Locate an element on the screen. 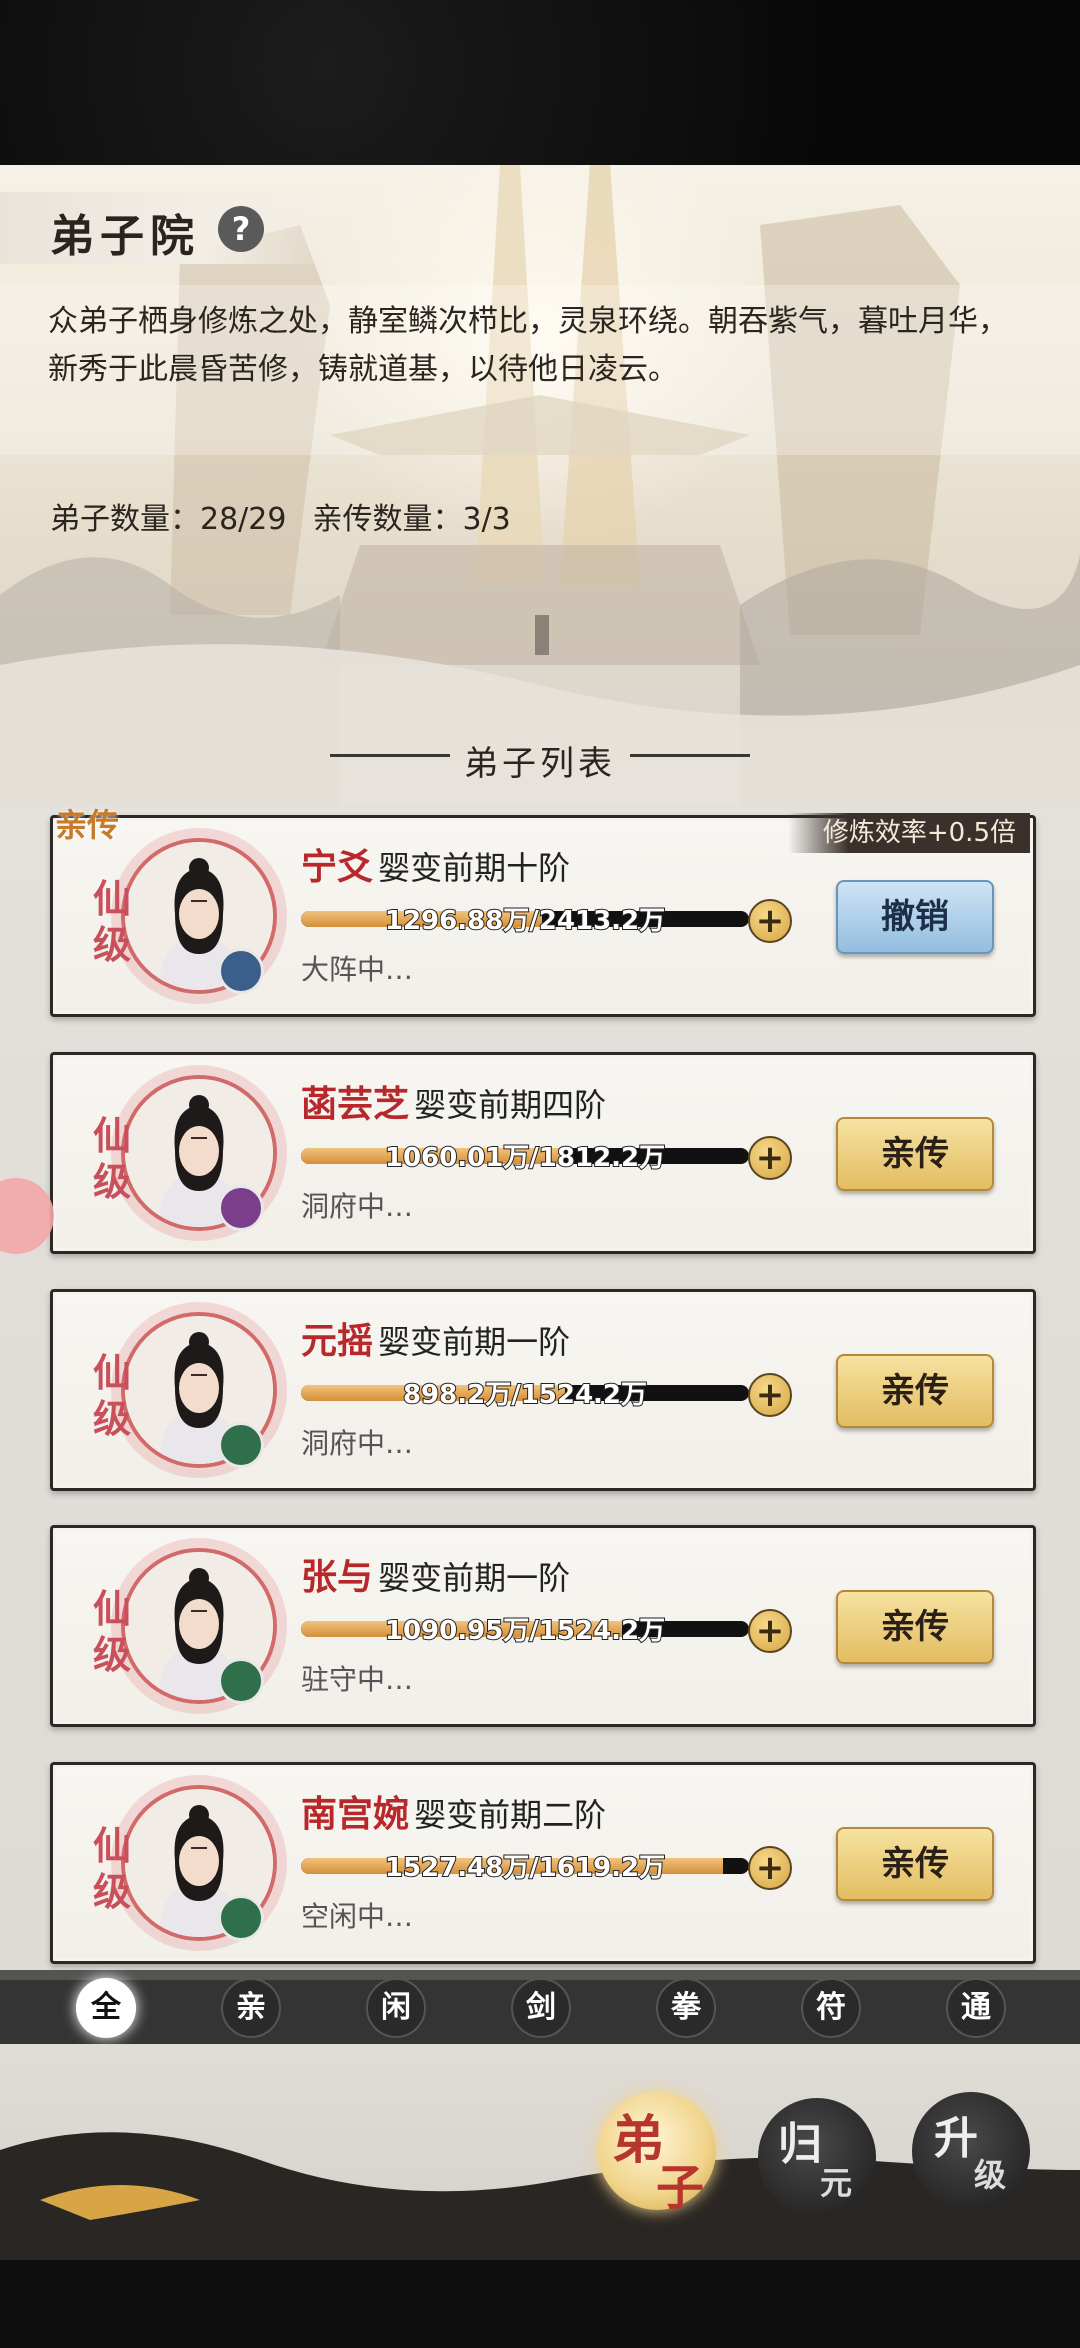 The width and height of the screenshot is (1080, 2348). disciple-card: 仙级 元摇 婴变前期一阶 898.2万/1524.2万 + 洞府中… 亲传 is located at coordinates (543, 1390).